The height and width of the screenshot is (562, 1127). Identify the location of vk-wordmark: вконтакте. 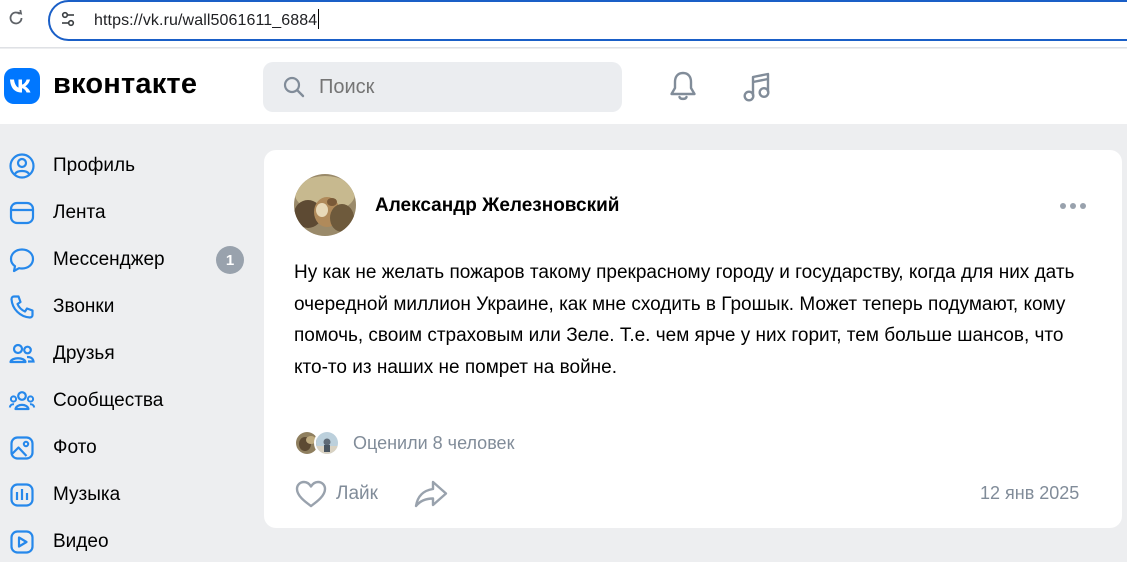
(125, 84).